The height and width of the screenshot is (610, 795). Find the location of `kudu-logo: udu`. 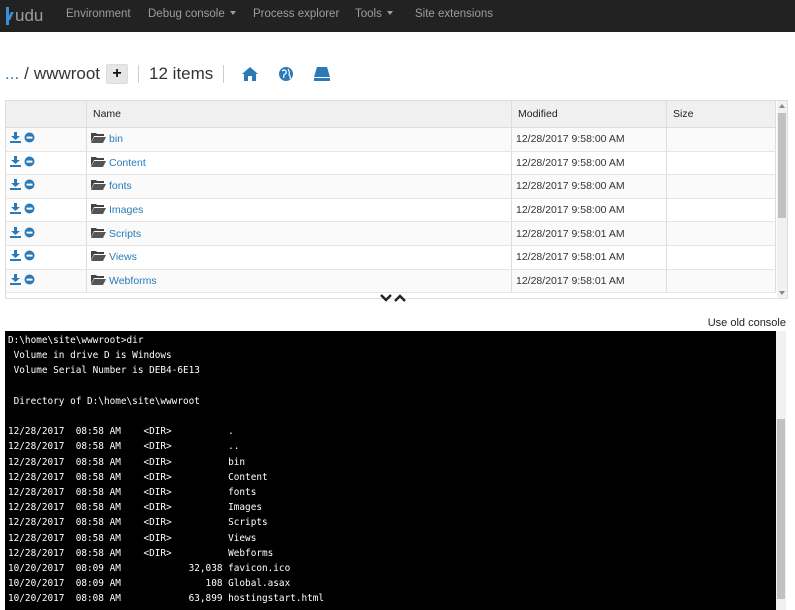

kudu-logo: udu is located at coordinates (24, 16).